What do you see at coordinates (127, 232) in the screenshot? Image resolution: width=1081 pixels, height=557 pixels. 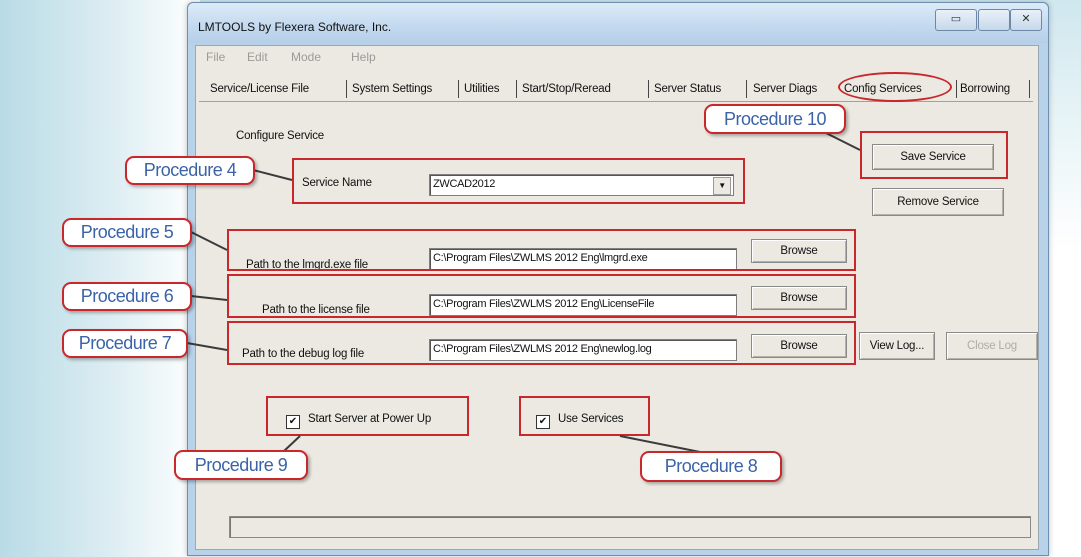 I see `callout-procedure-5: Procedure 5` at bounding box center [127, 232].